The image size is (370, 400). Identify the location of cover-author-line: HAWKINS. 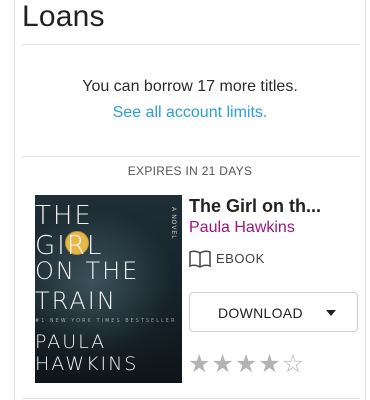
(87, 364).